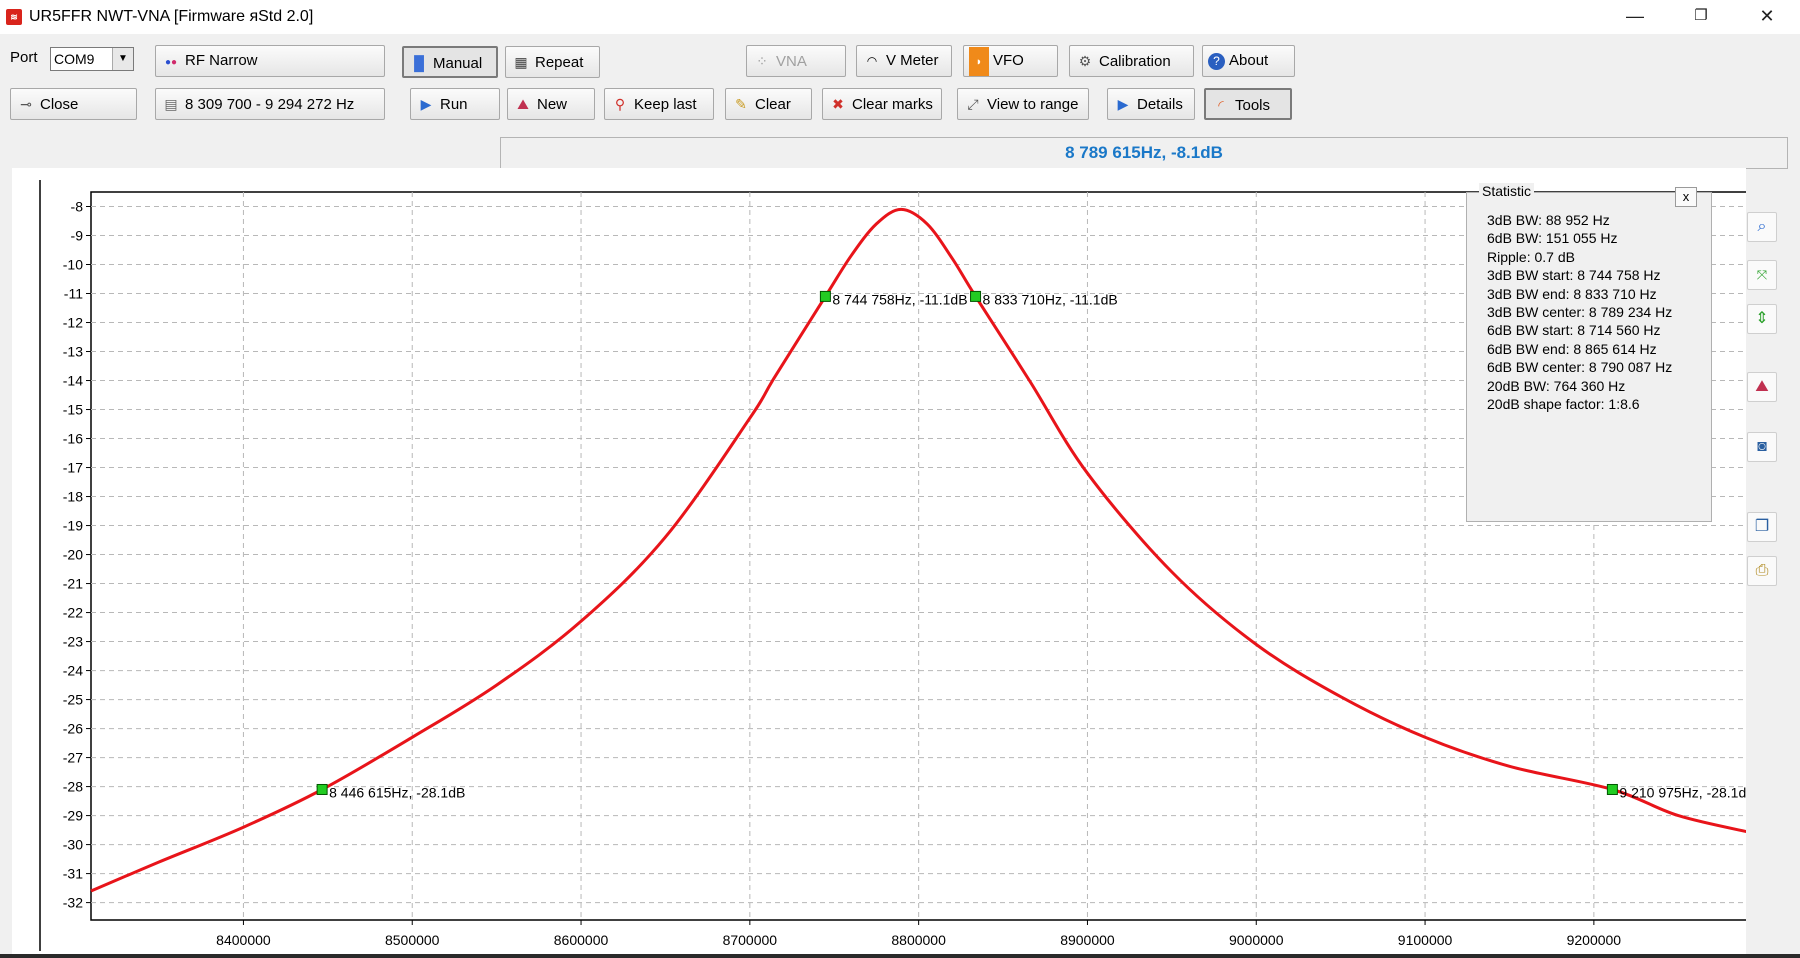  I want to click on stat-6db-start: 6dB BW start: 8 714 560 Hz, so click(1574, 330).